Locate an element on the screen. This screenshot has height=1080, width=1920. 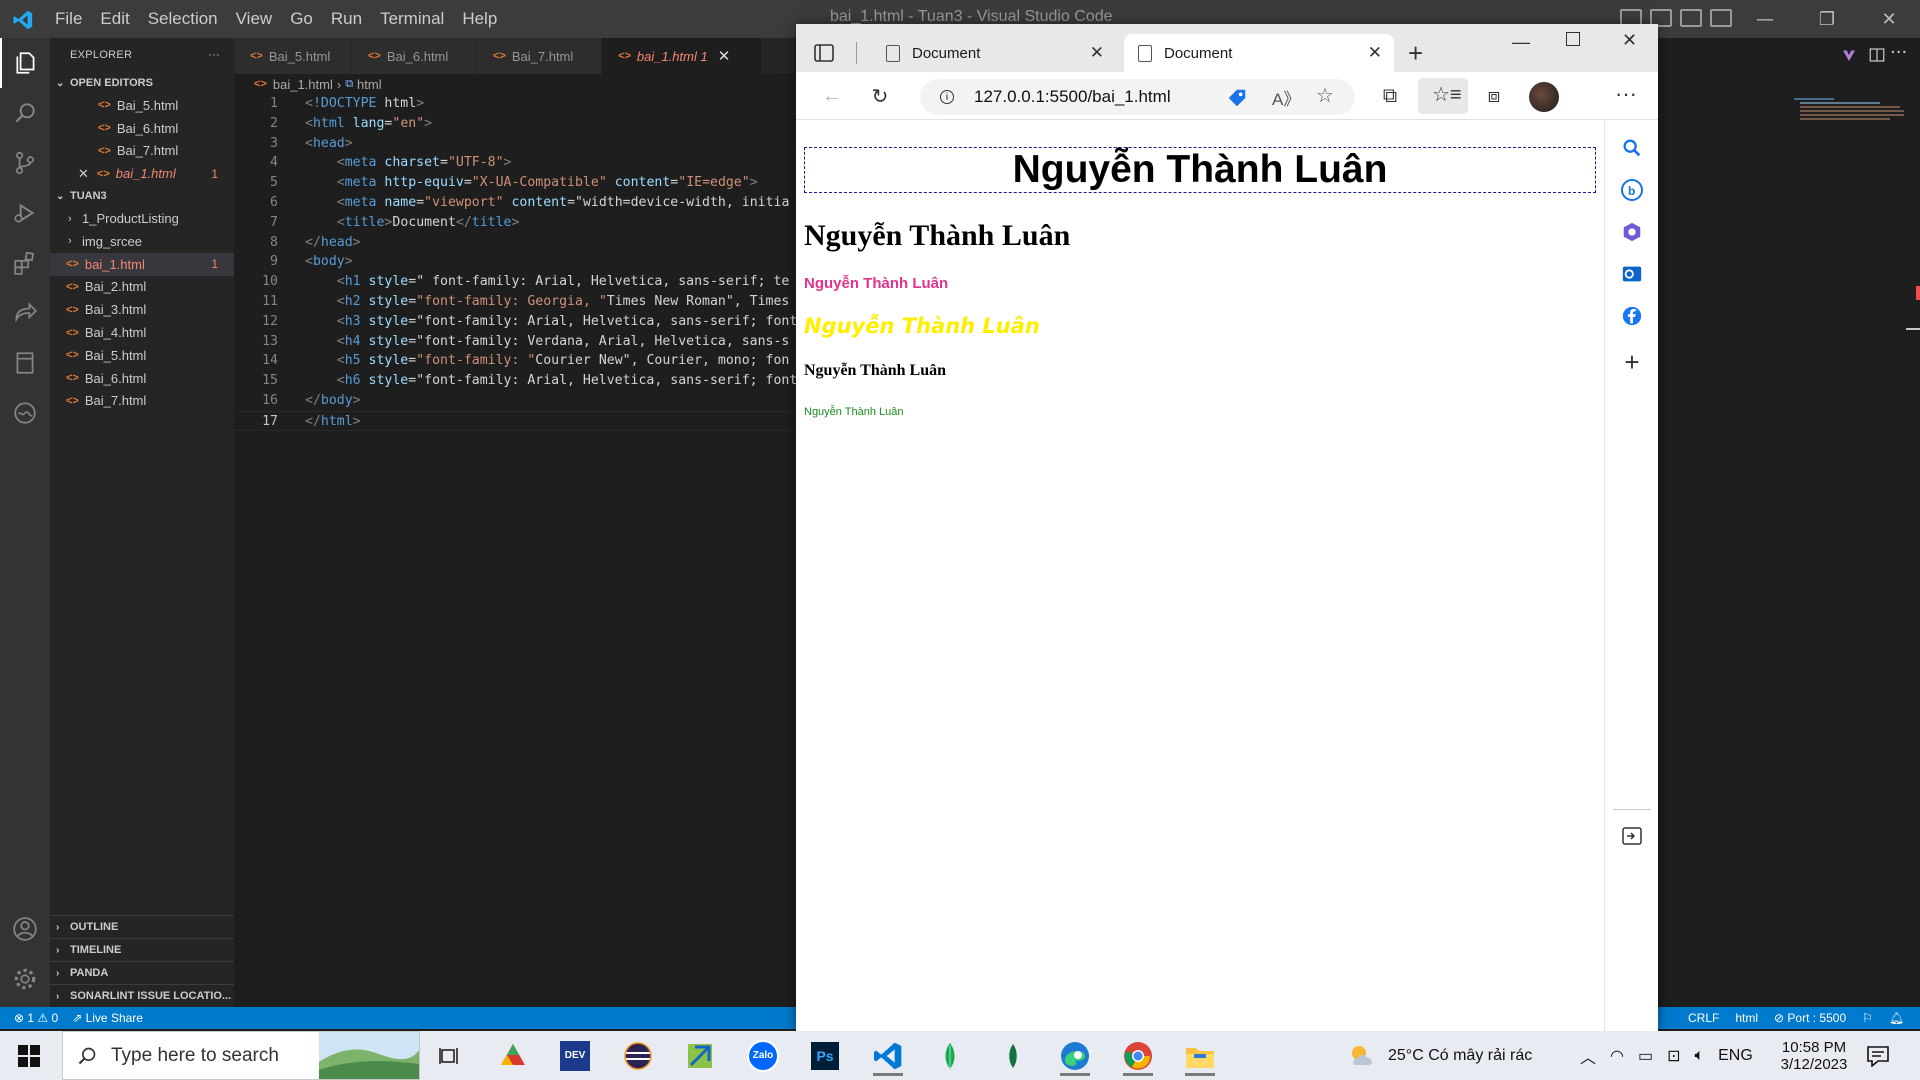
read-aloud-icon: A》 is located at coordinates (1286, 97).